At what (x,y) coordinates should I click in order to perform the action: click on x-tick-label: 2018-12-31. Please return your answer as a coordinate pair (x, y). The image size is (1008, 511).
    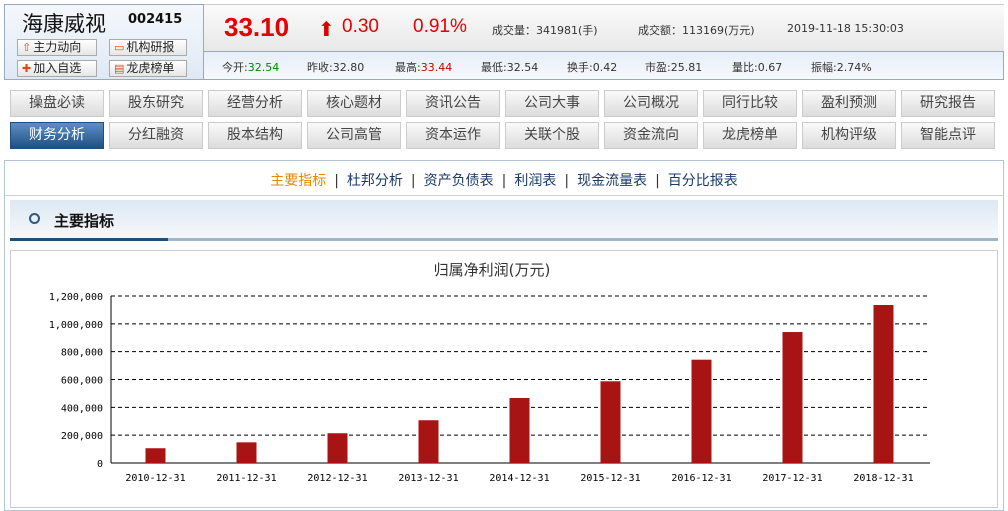
    Looking at the image, I should click on (883, 478).